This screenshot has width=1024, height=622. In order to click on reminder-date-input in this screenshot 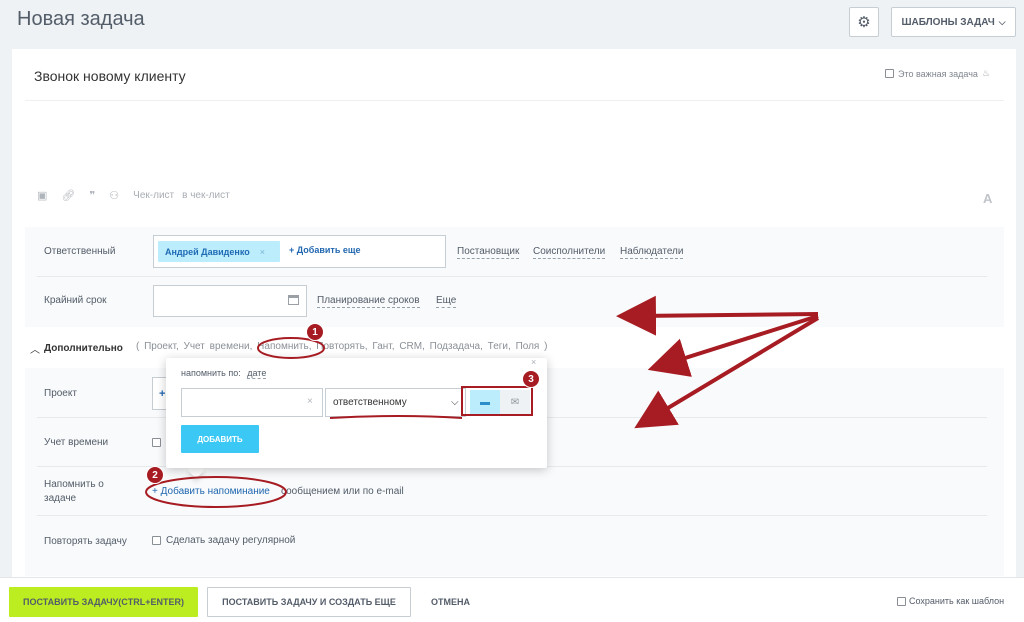, I will do `click(252, 402)`.